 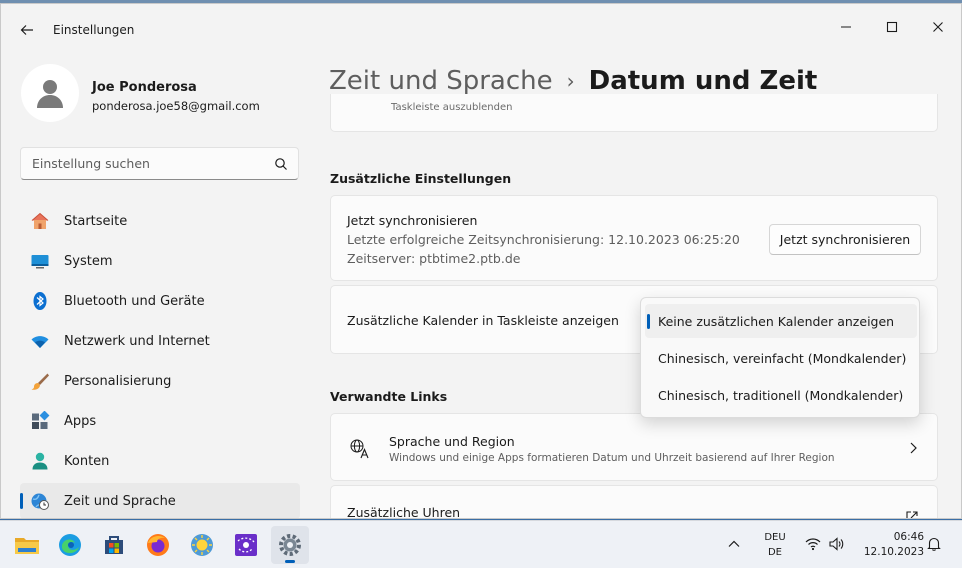 I want to click on taskbar-clock: 06:46 12.10.2023, so click(x=890, y=545).